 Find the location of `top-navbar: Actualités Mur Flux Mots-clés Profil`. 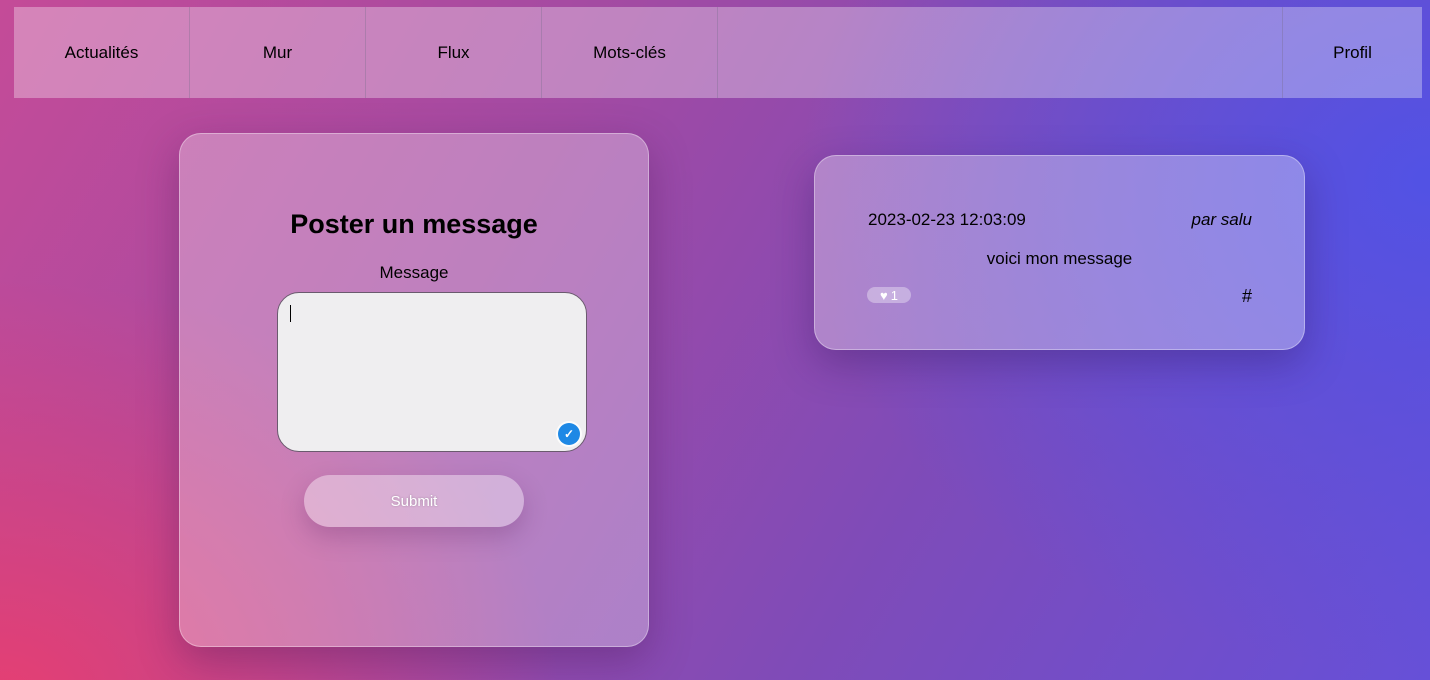

top-navbar: Actualités Mur Flux Mots-clés Profil is located at coordinates (718, 52).